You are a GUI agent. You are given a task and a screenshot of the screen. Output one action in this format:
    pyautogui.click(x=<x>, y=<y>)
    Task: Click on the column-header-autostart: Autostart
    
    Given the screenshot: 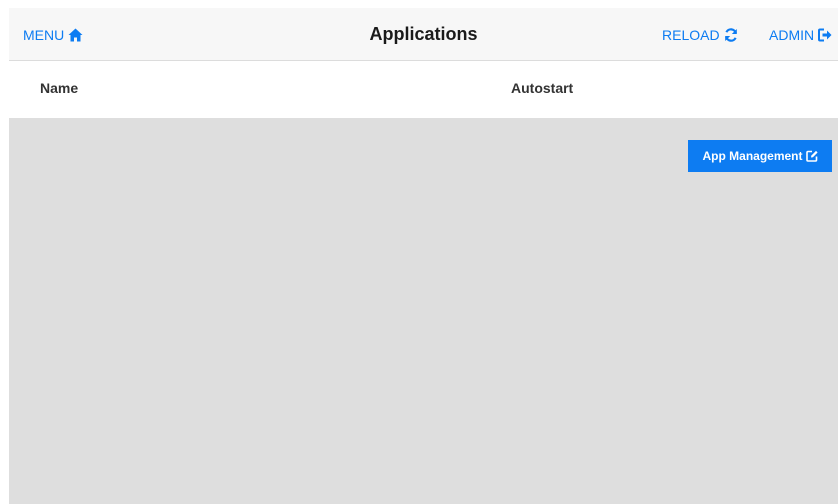 What is the action you would take?
    pyautogui.click(x=542, y=88)
    